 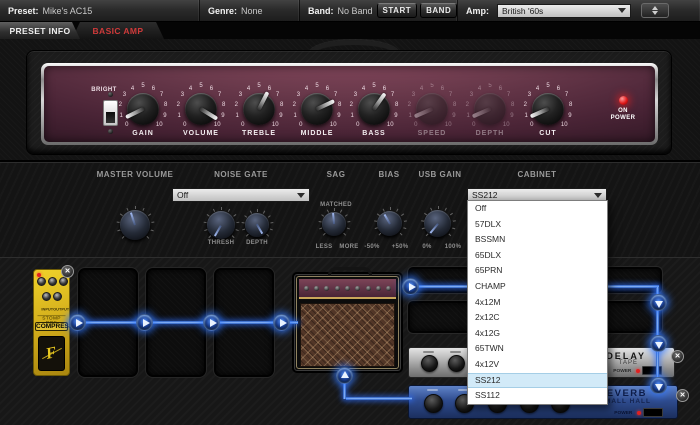 I want to click on pedal-name-line2: COMPRESSOR, so click(x=59, y=326).